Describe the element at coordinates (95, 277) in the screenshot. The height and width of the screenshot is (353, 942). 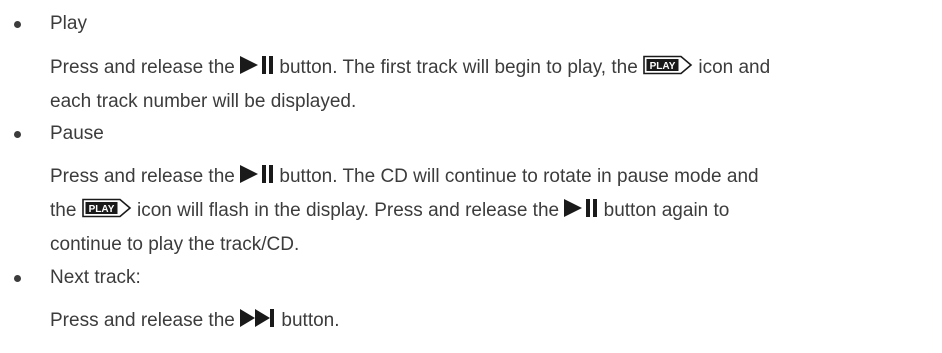
I see `item-heading: Next track:` at that location.